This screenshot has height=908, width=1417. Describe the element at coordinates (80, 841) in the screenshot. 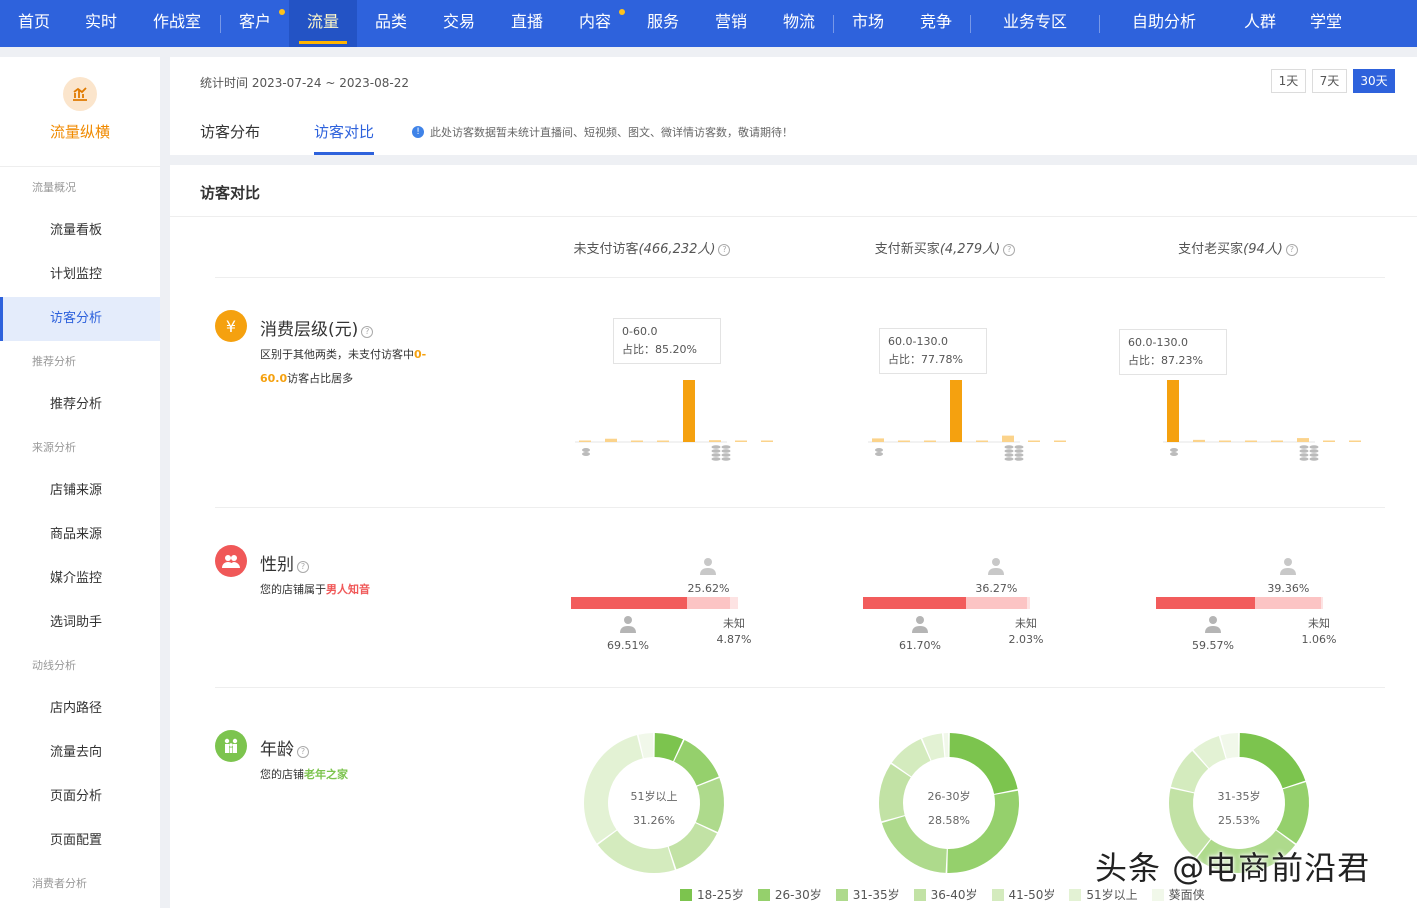

I see `sidebar-item: 页面配置` at that location.